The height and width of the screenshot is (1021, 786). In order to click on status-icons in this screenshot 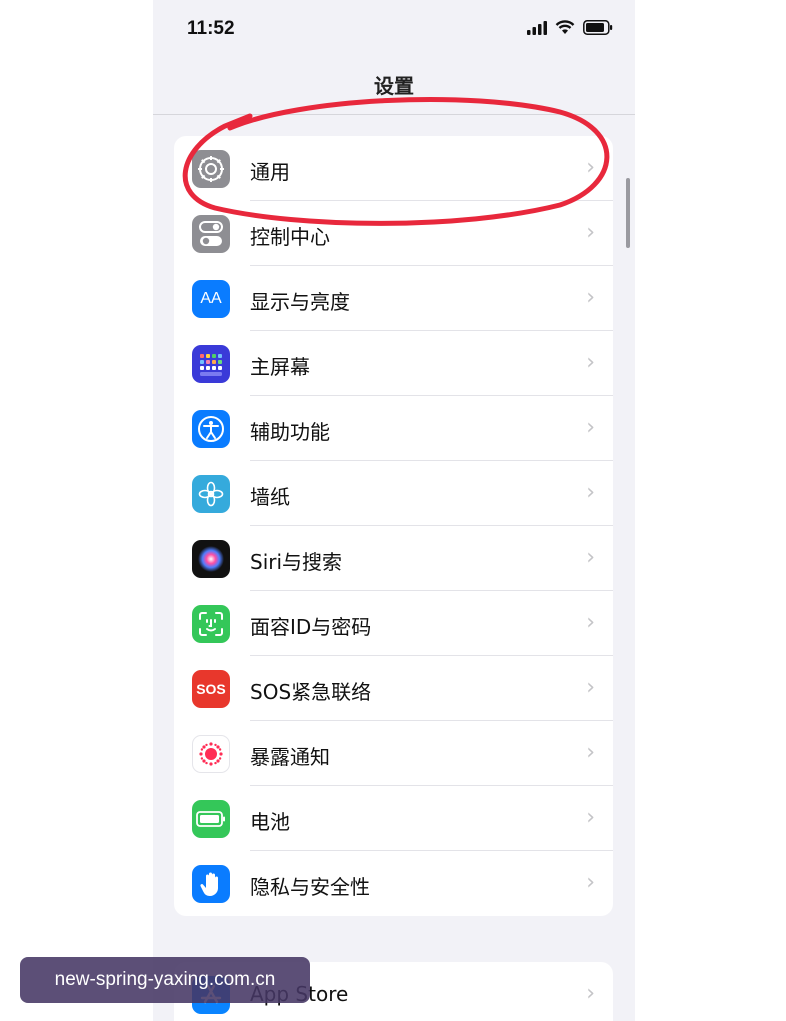, I will do `click(570, 29)`.